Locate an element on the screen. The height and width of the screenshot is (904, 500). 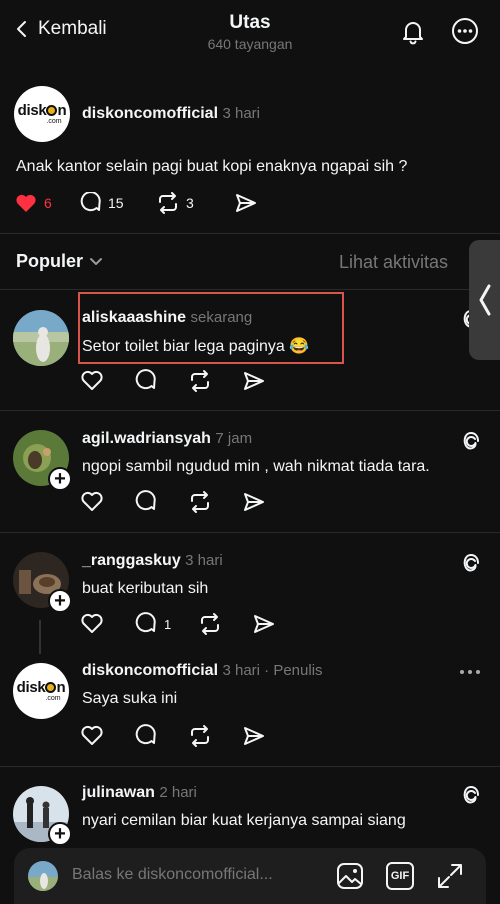
reply-username: diskoncomofficial is located at coordinates (150, 670).